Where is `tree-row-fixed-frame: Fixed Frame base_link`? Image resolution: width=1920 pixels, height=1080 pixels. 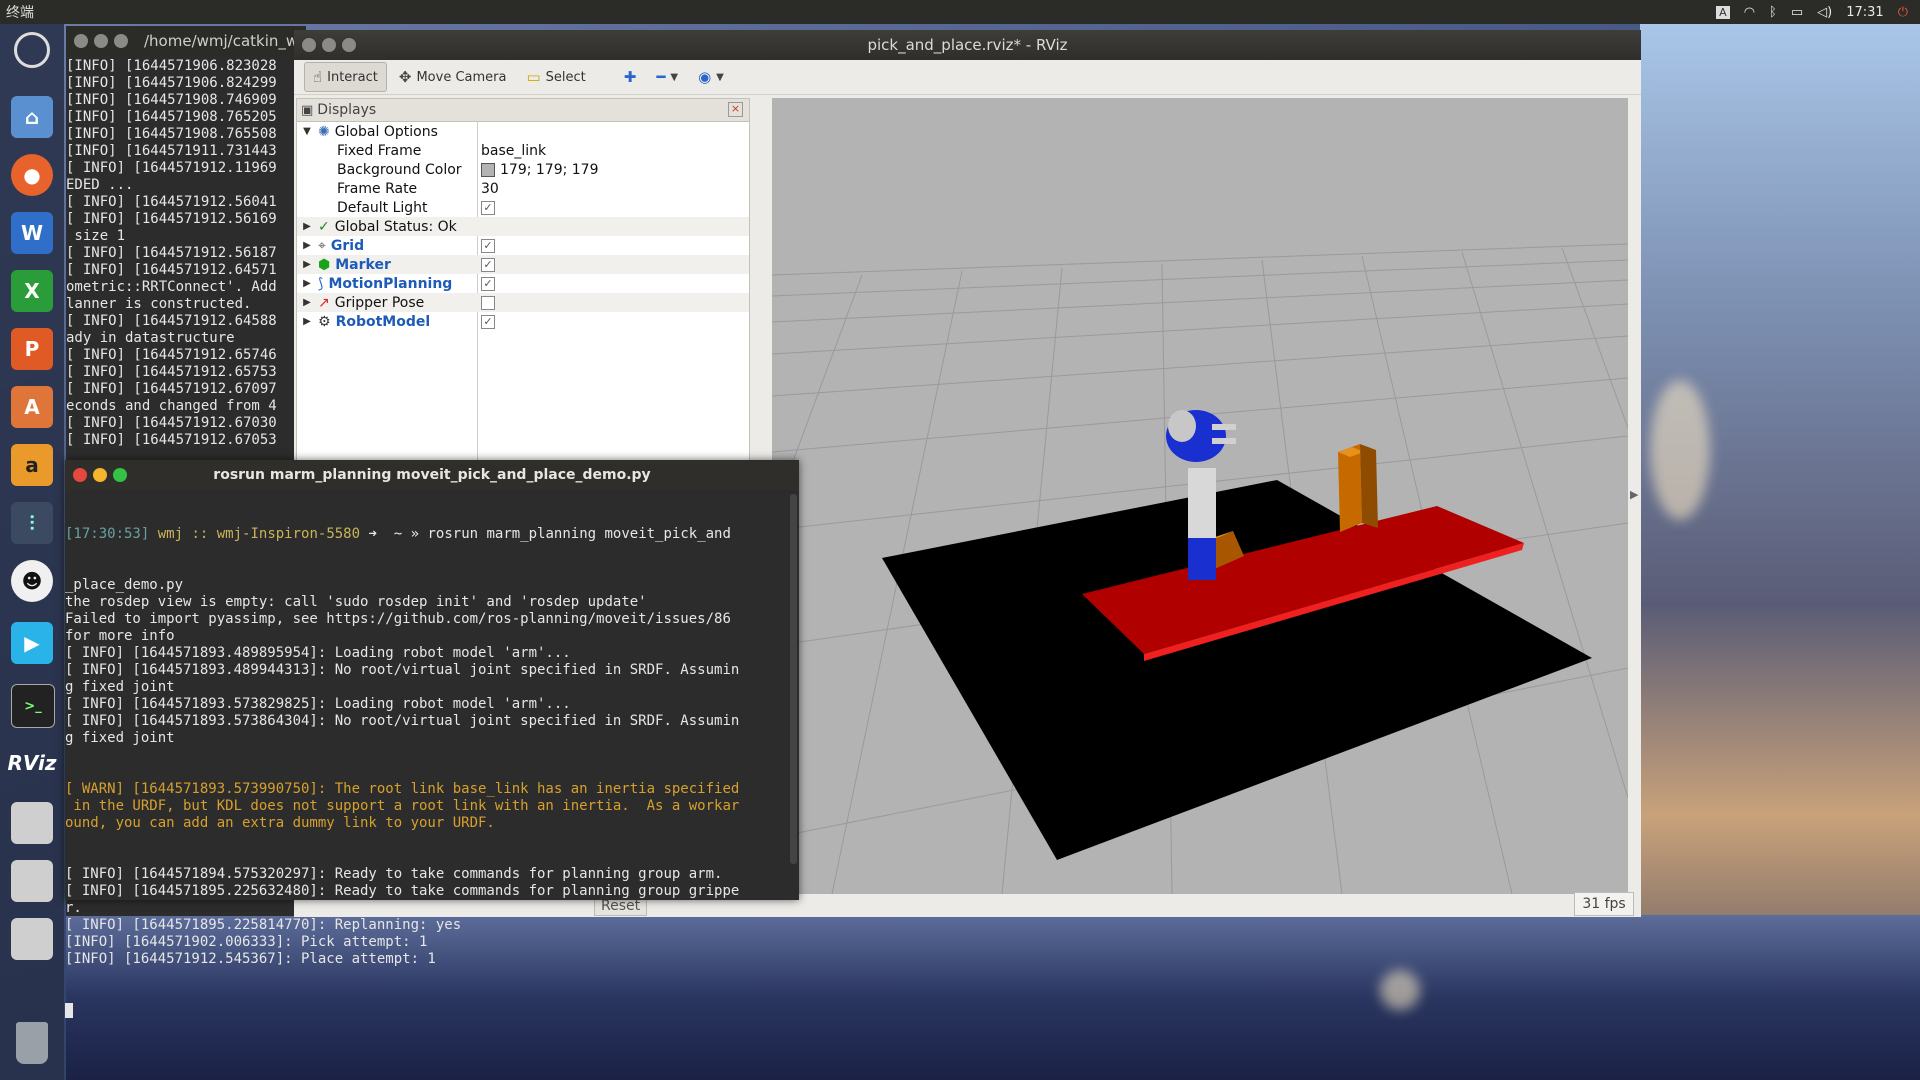 tree-row-fixed-frame: Fixed Frame base_link is located at coordinates (523, 150).